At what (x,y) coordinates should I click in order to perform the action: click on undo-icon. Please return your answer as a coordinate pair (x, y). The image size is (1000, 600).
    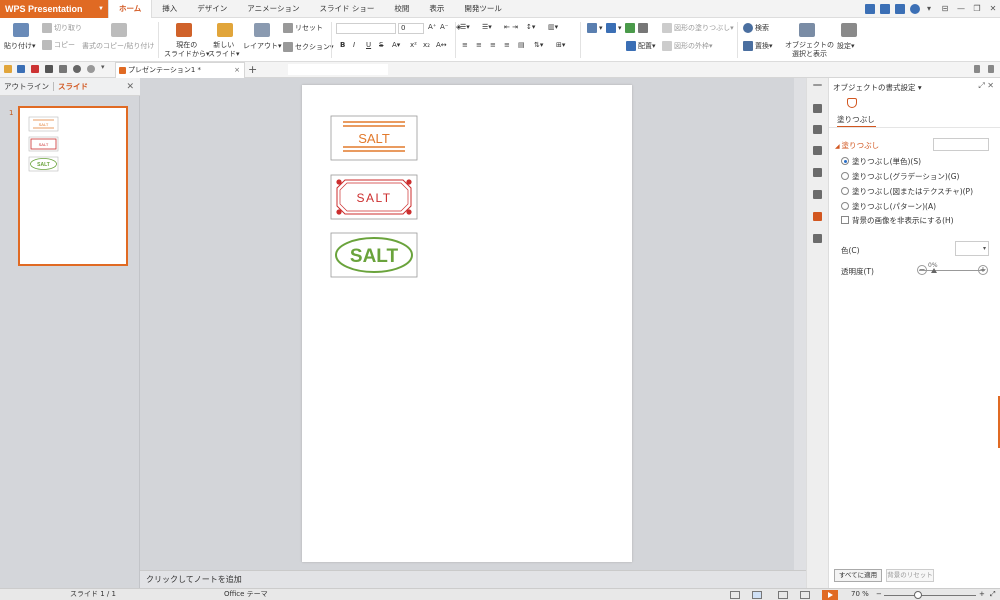
    Looking at the image, I should click on (77, 69).